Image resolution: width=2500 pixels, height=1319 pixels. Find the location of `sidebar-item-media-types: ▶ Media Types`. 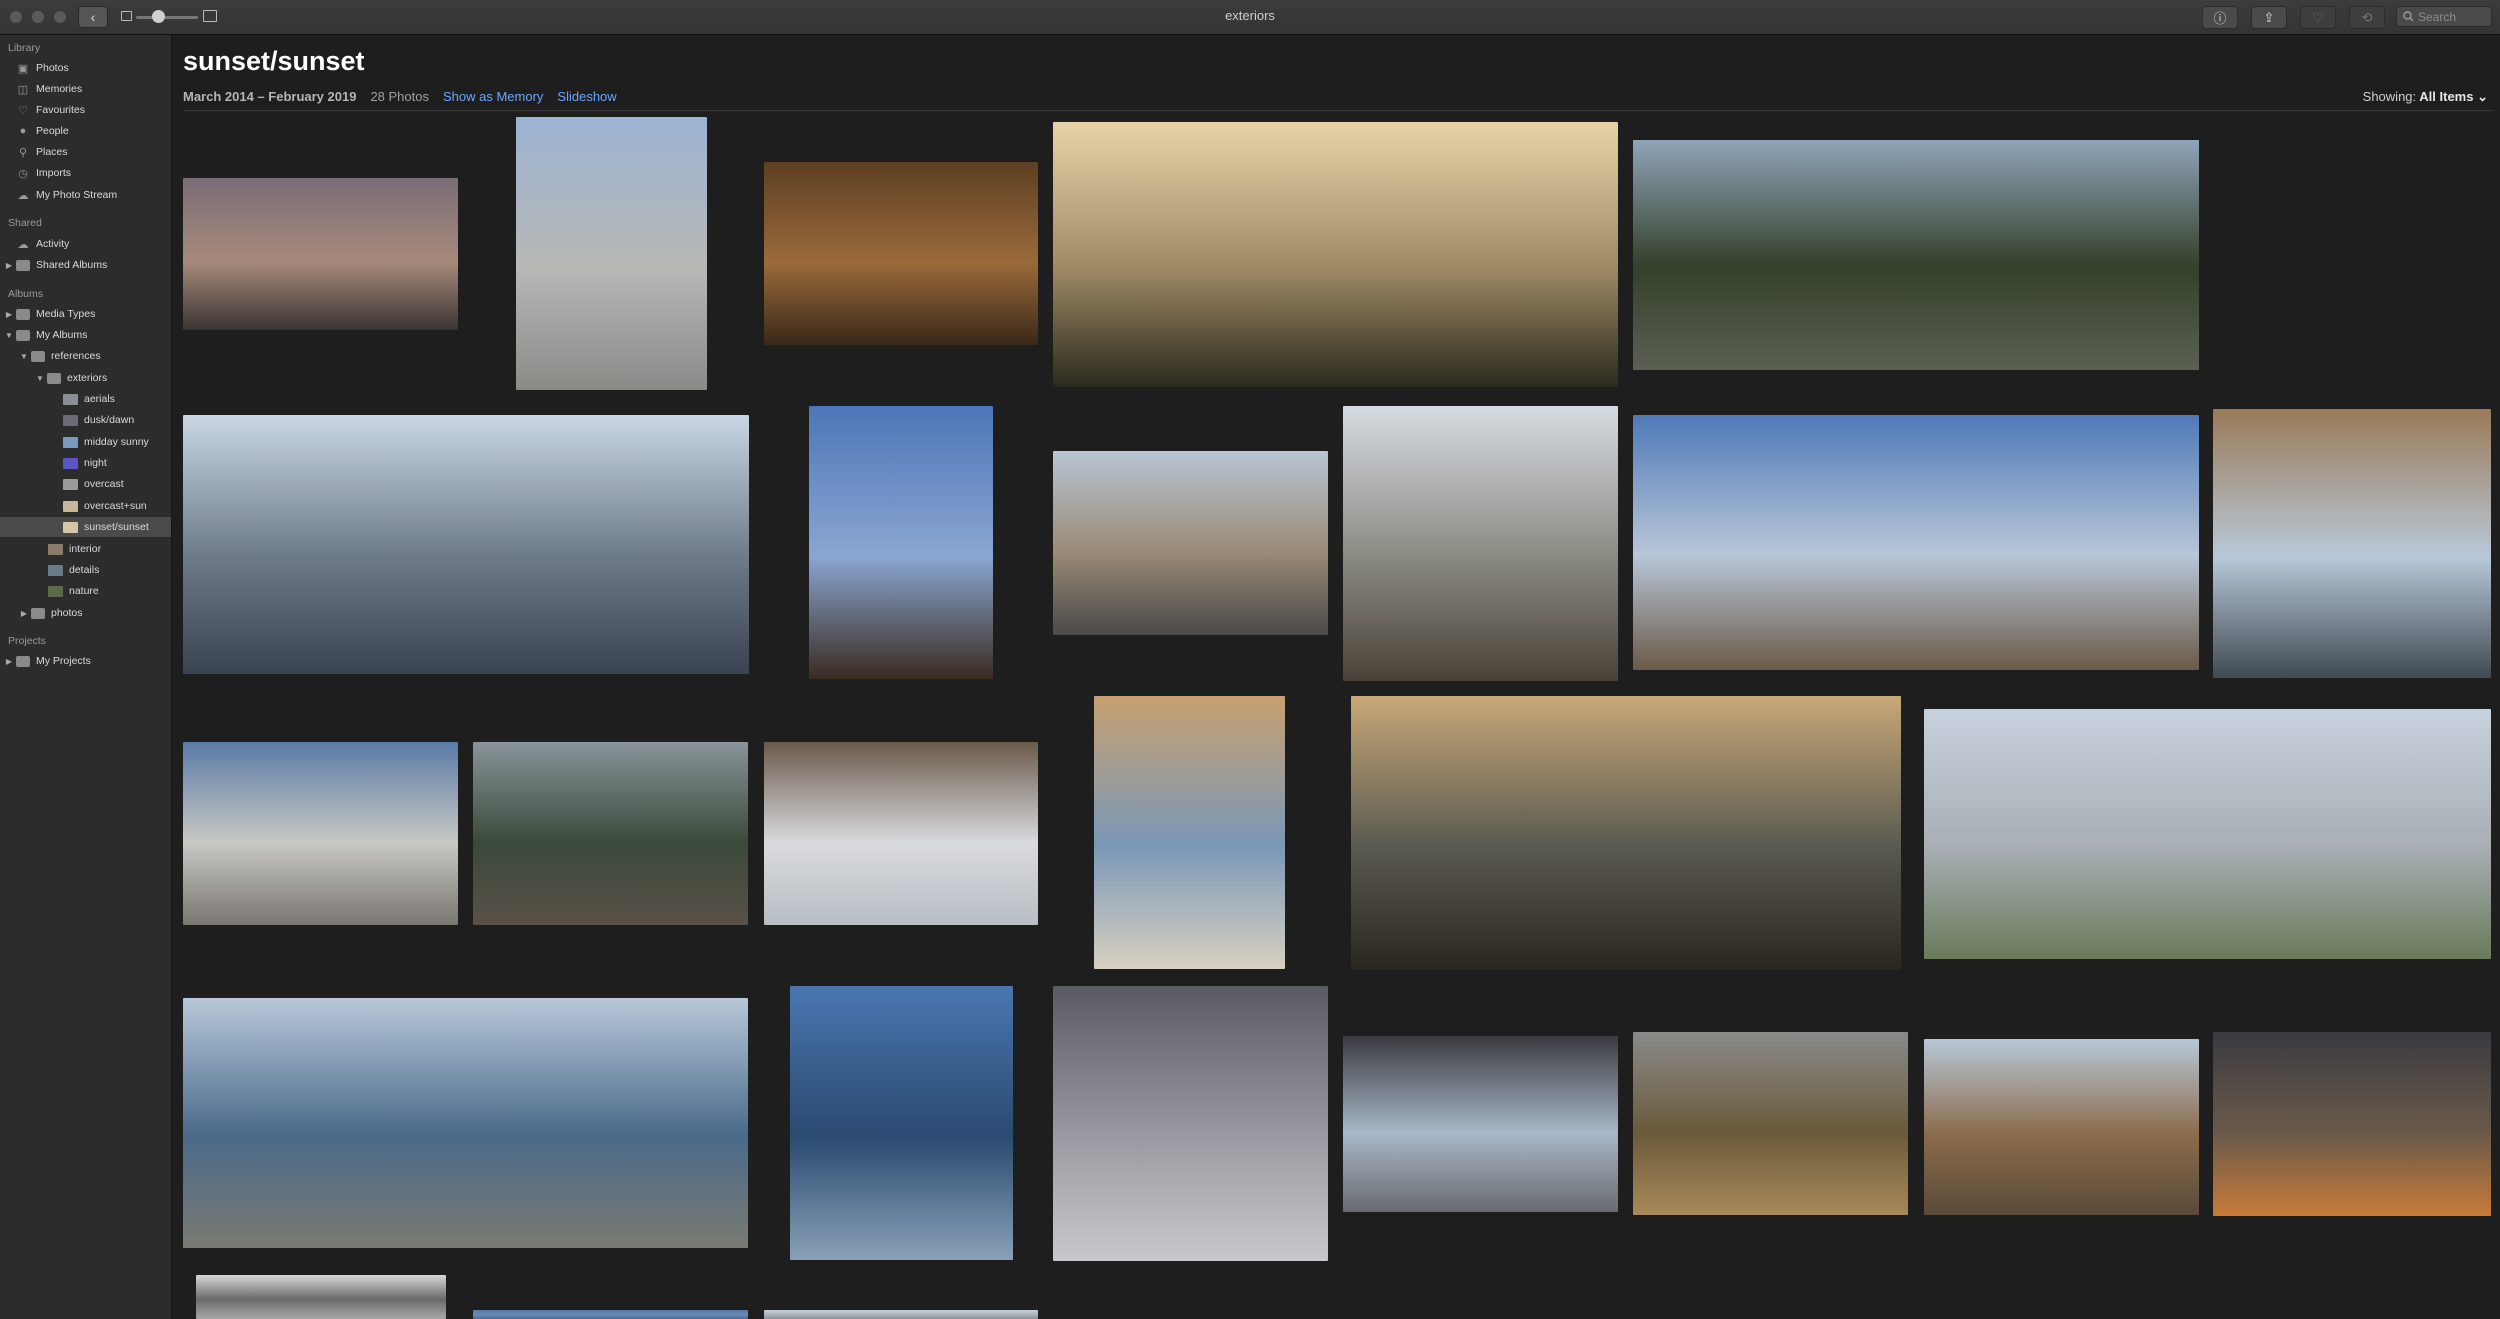

sidebar-item-media-types: ▶ Media Types is located at coordinates (85, 314).